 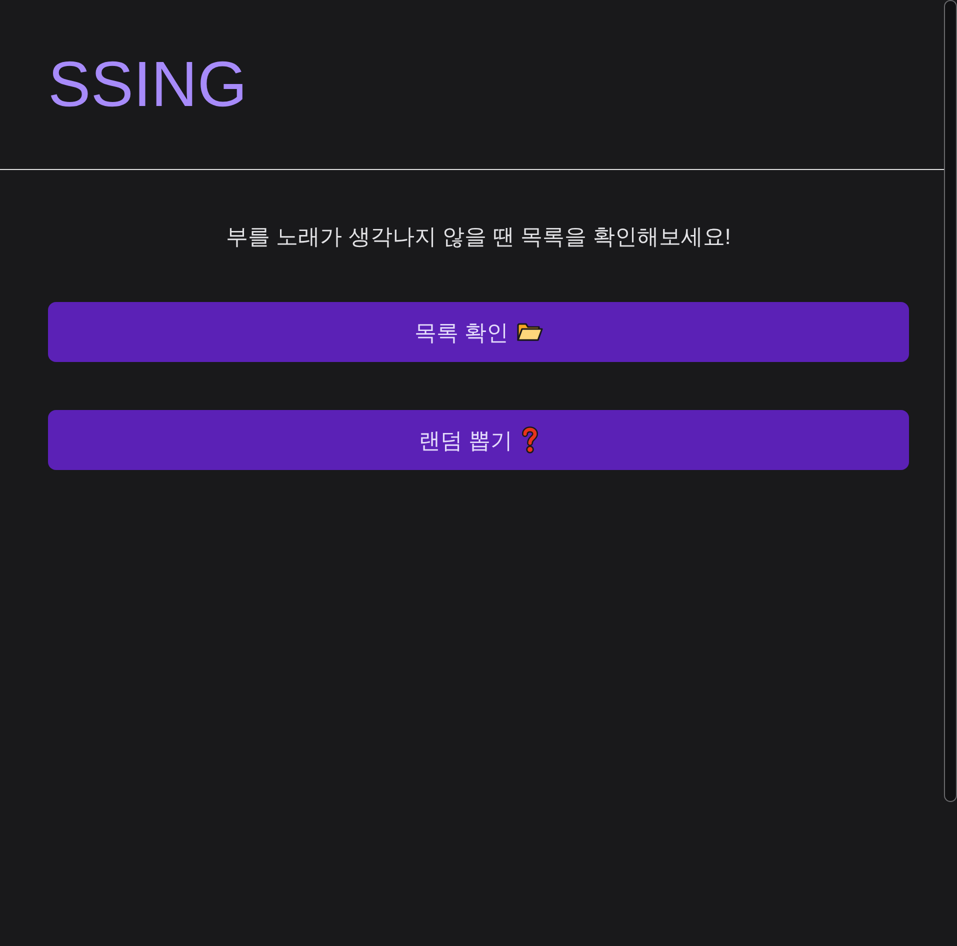 What do you see at coordinates (529, 440) in the screenshot?
I see `question-mark-icon` at bounding box center [529, 440].